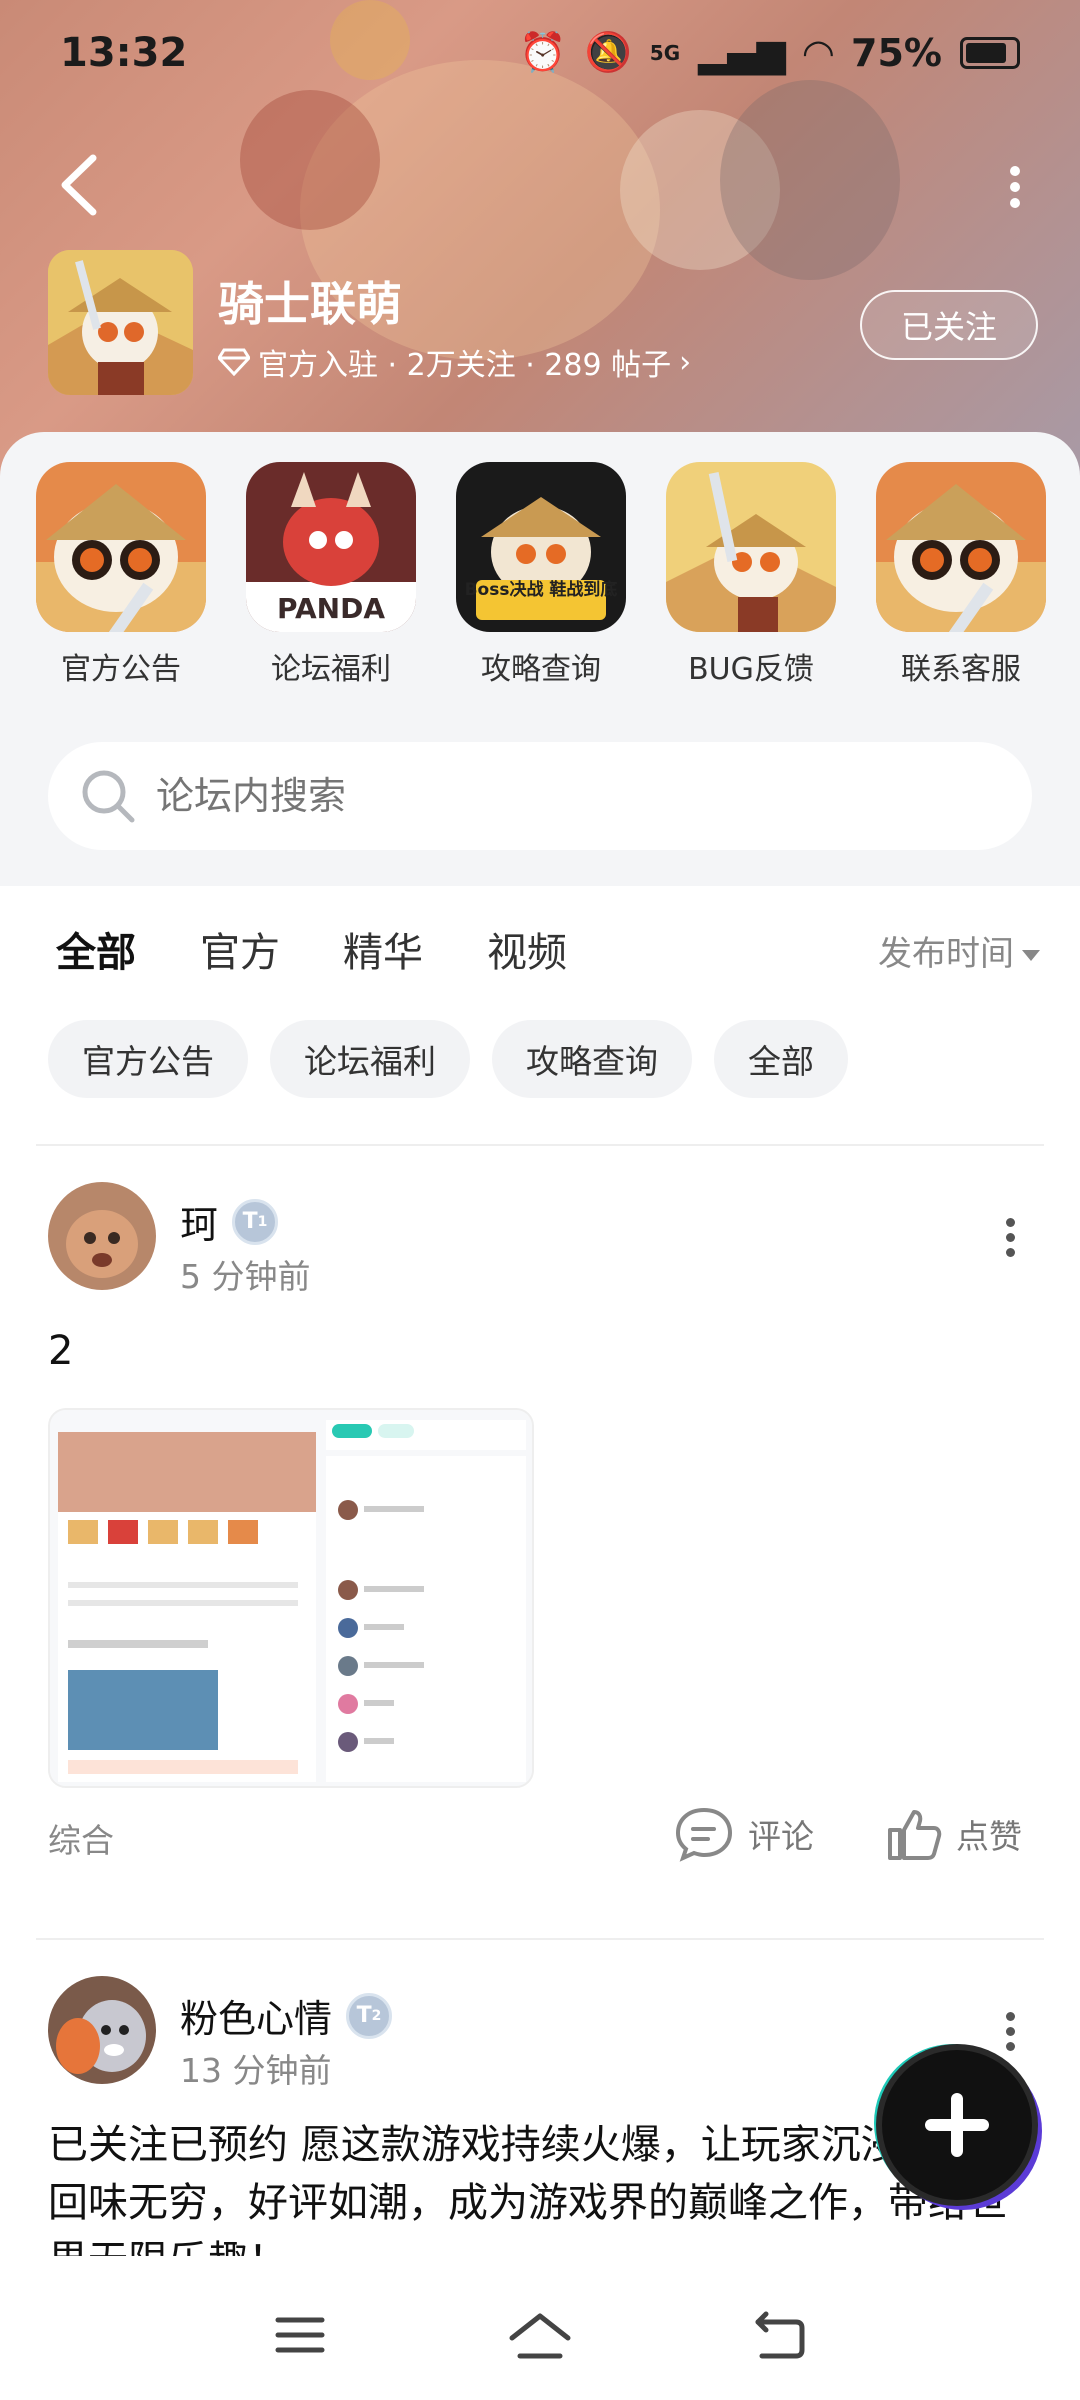  What do you see at coordinates (369, 2015) in the screenshot?
I see `level-badge: T2` at bounding box center [369, 2015].